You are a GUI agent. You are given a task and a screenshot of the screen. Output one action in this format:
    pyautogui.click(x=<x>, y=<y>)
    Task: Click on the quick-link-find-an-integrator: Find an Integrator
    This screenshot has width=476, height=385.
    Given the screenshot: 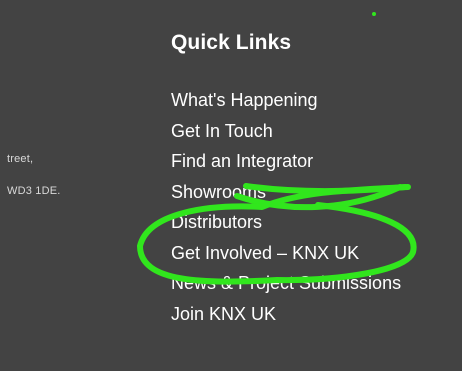 What is the action you would take?
    pyautogui.click(x=313, y=161)
    